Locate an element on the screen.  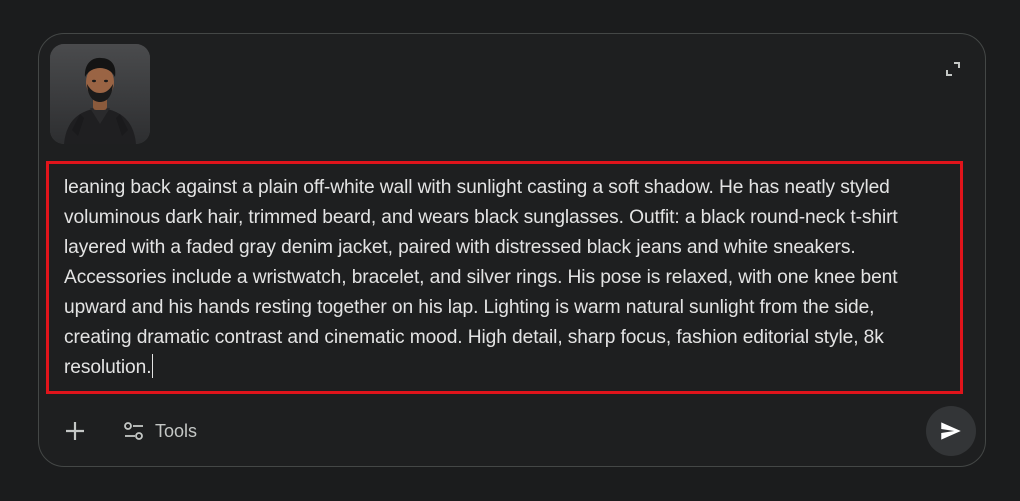
send-button is located at coordinates (951, 431).